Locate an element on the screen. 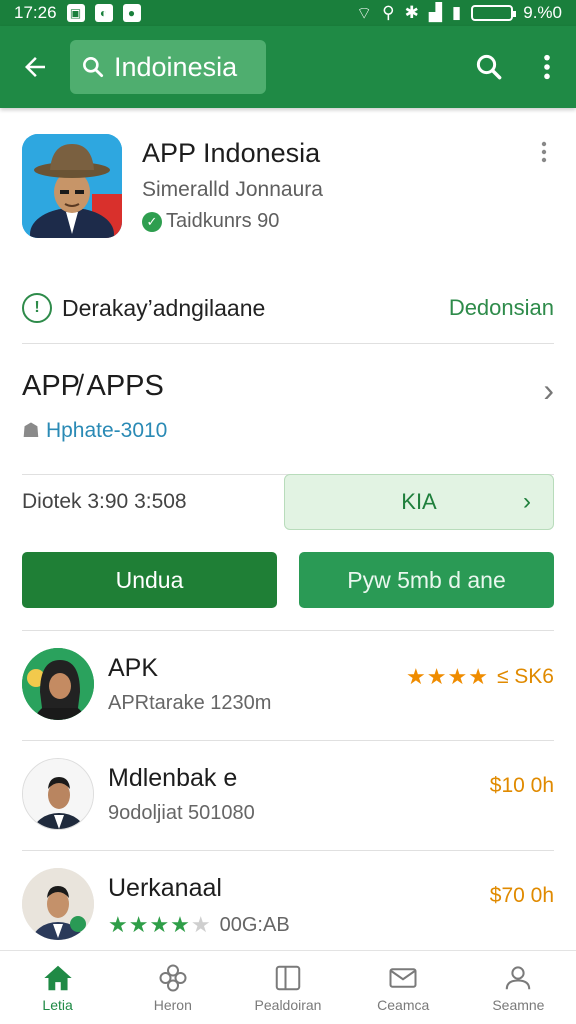 Image resolution: width=576 pixels, height=1024 pixels. app-bar-actions is located at coordinates (518, 67).